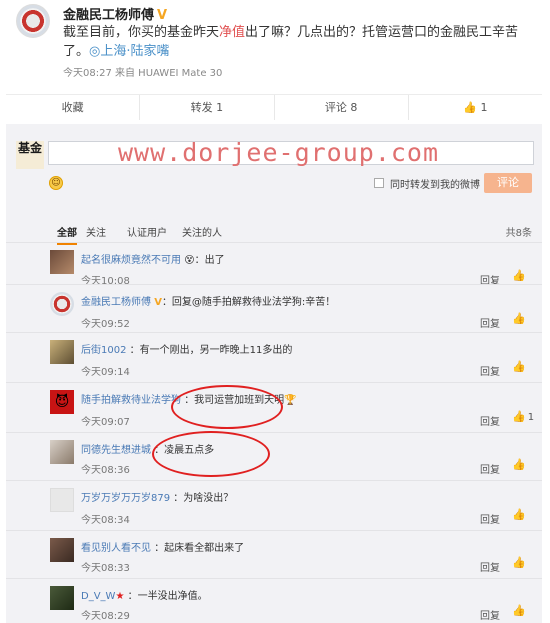 The image size is (550, 623). I want to click on repost-checkbox, so click(379, 183).